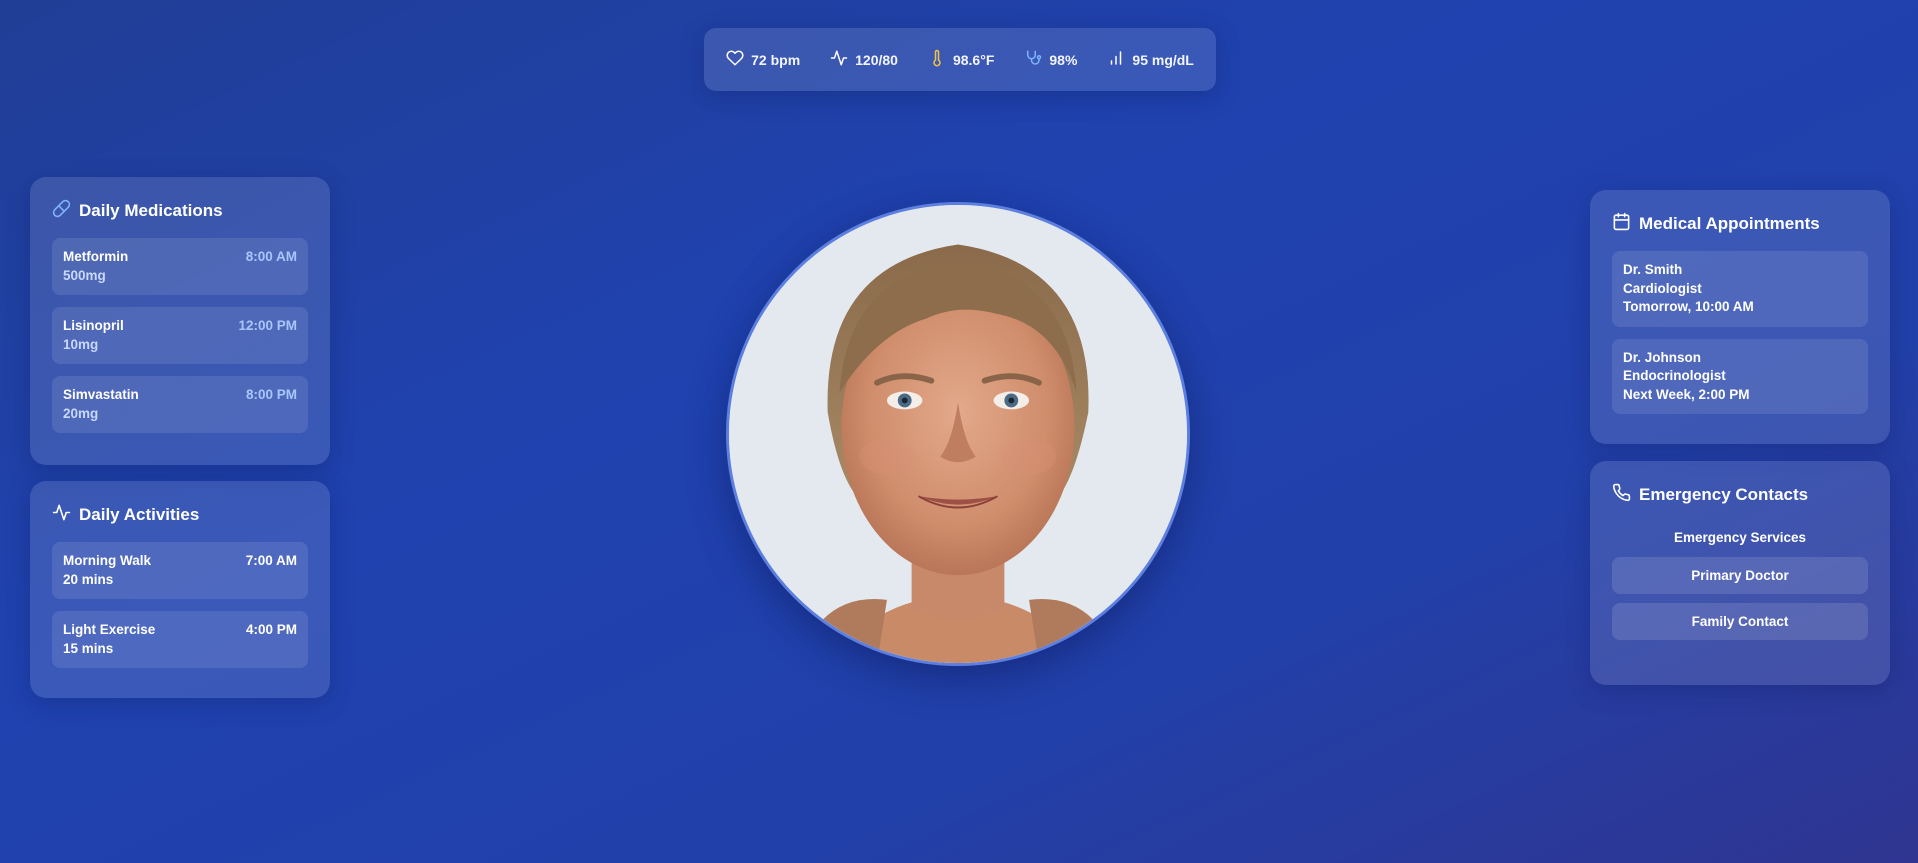  I want to click on family-contact-button: Family Contact, so click(1740, 621).